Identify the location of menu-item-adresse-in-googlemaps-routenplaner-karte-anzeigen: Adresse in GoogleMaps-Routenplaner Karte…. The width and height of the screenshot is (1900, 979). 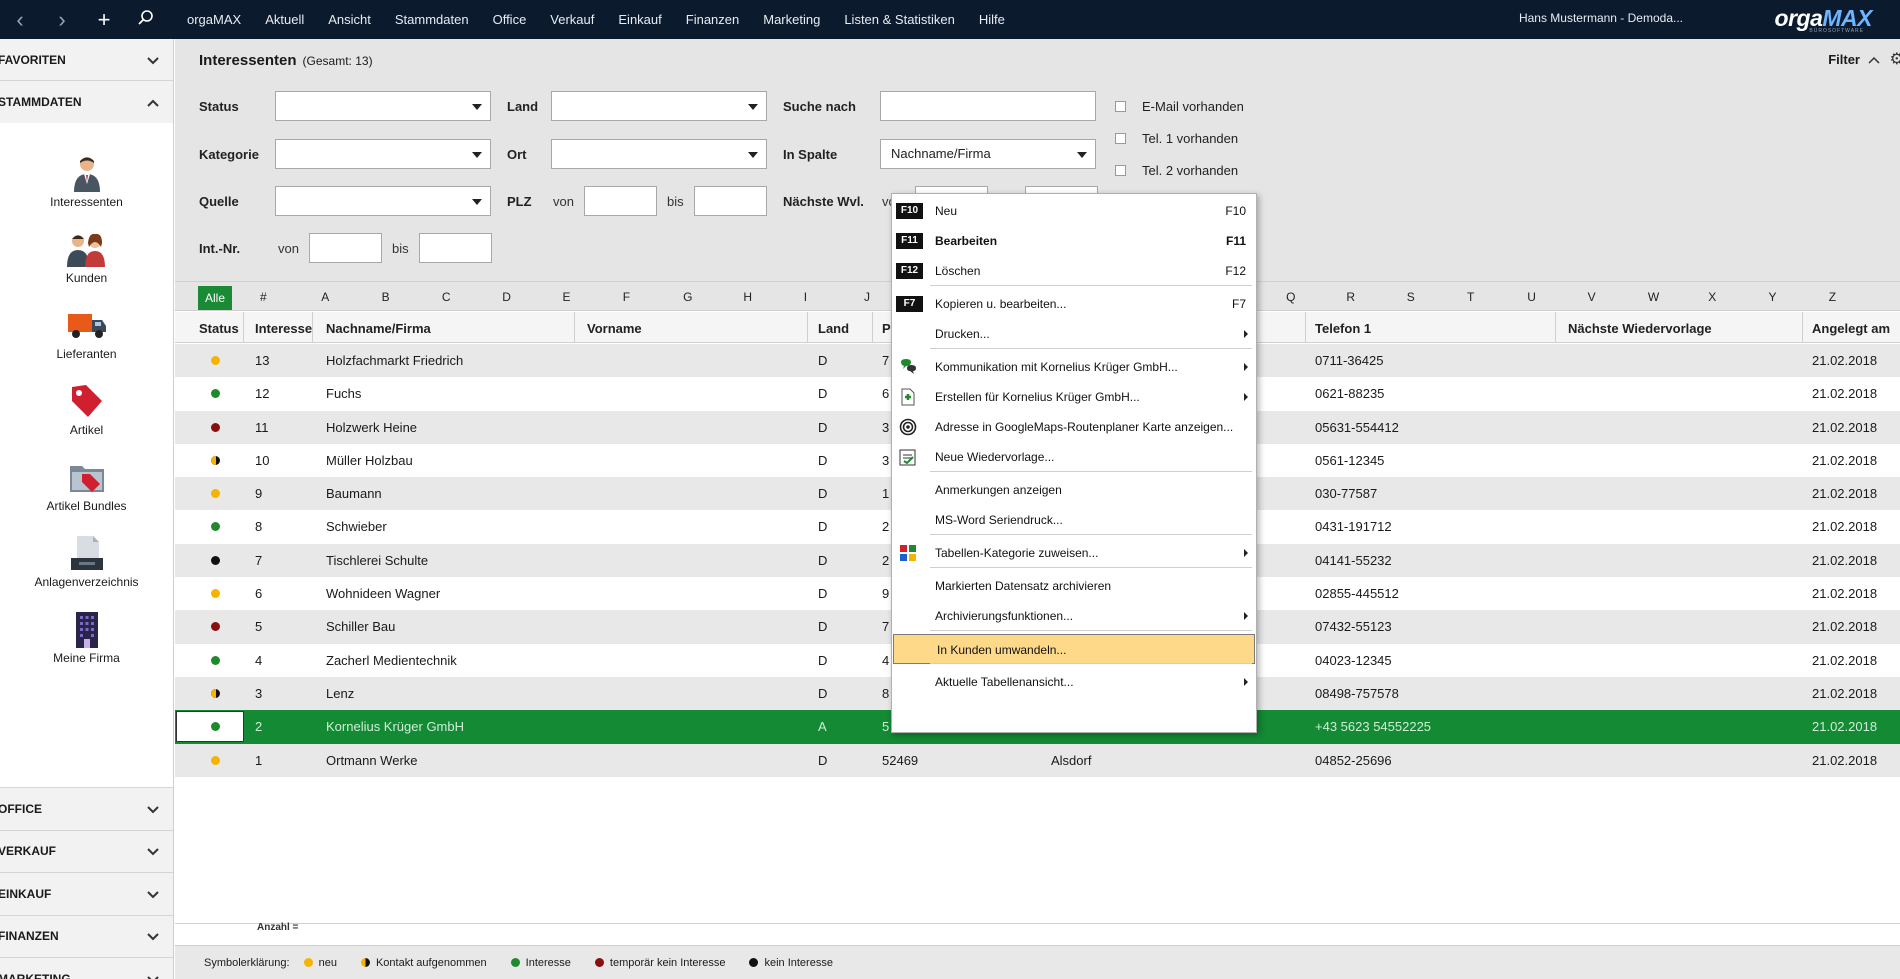
(1074, 427).